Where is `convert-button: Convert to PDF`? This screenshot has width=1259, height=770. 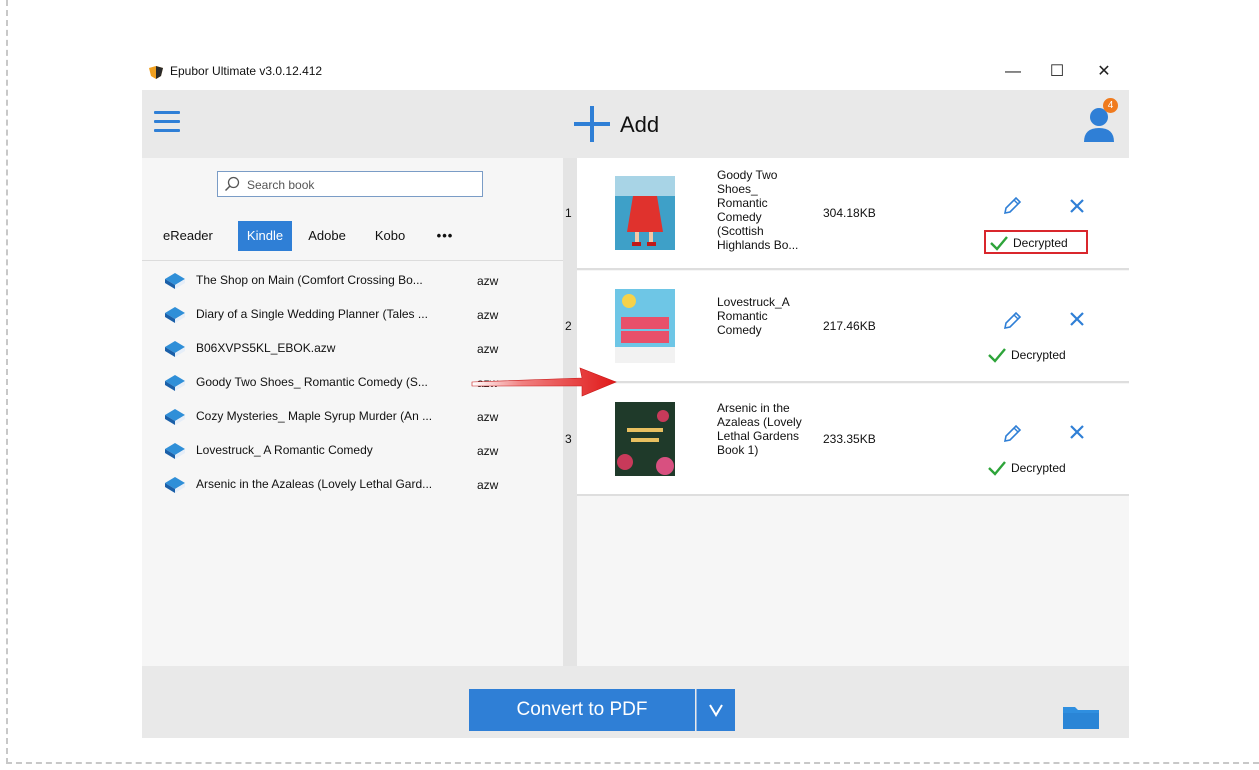
convert-button: Convert to PDF is located at coordinates (582, 710).